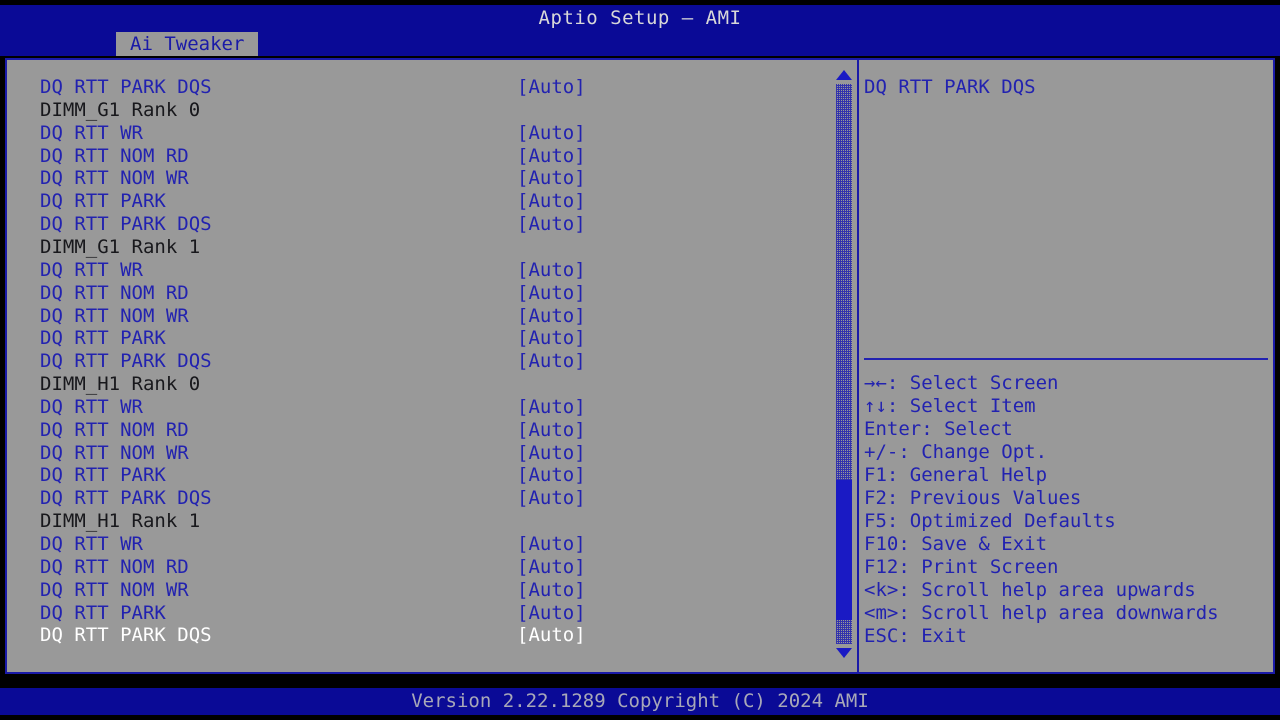 This screenshot has width=1280, height=720. I want to click on tab-ai-tweaker: Ai Tweaker, so click(187, 44).